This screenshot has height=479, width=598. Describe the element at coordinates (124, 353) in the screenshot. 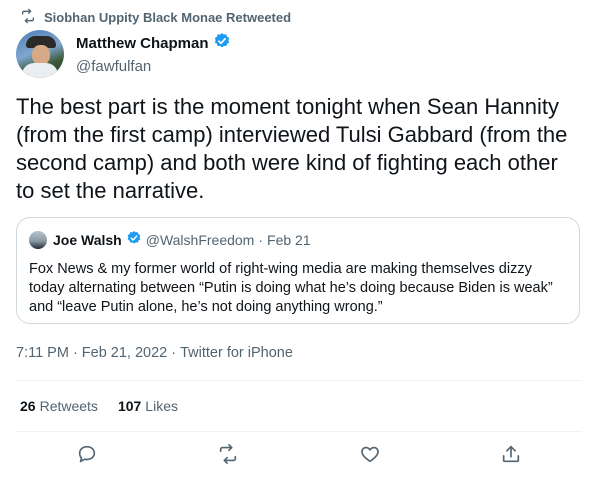

I see `tweet-date: Feb 21, 2022` at that location.